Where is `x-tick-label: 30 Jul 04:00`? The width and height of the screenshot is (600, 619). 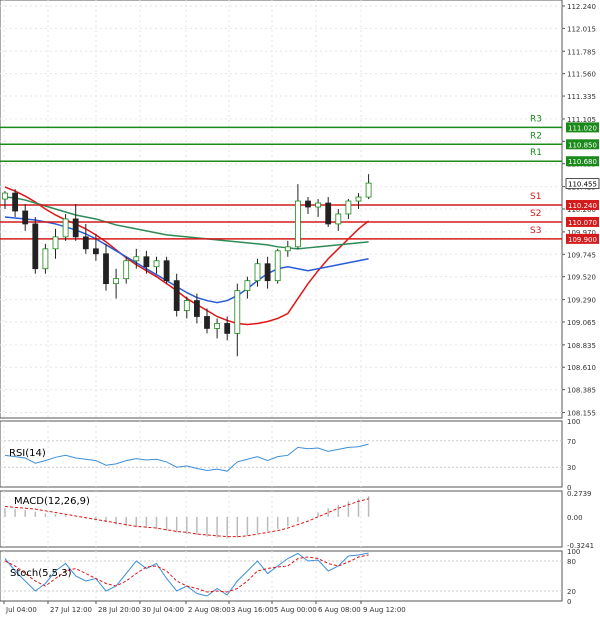
x-tick-label: 30 Jul 04:00 is located at coordinates (163, 610).